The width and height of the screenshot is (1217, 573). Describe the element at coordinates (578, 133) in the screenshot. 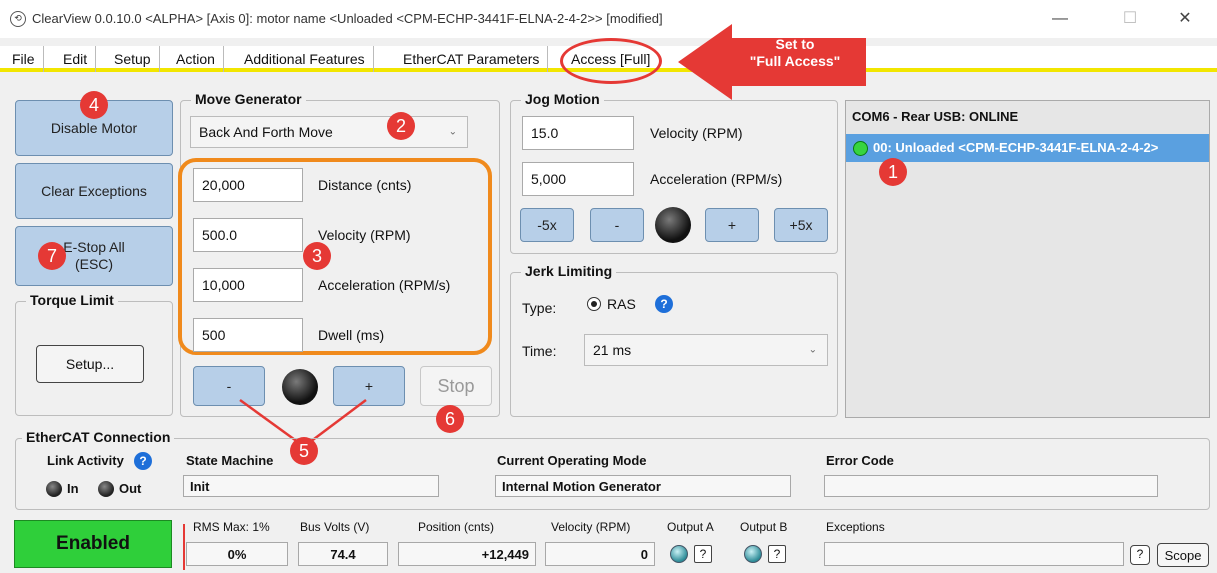

I see `jog-velocity-input: 15.0` at that location.